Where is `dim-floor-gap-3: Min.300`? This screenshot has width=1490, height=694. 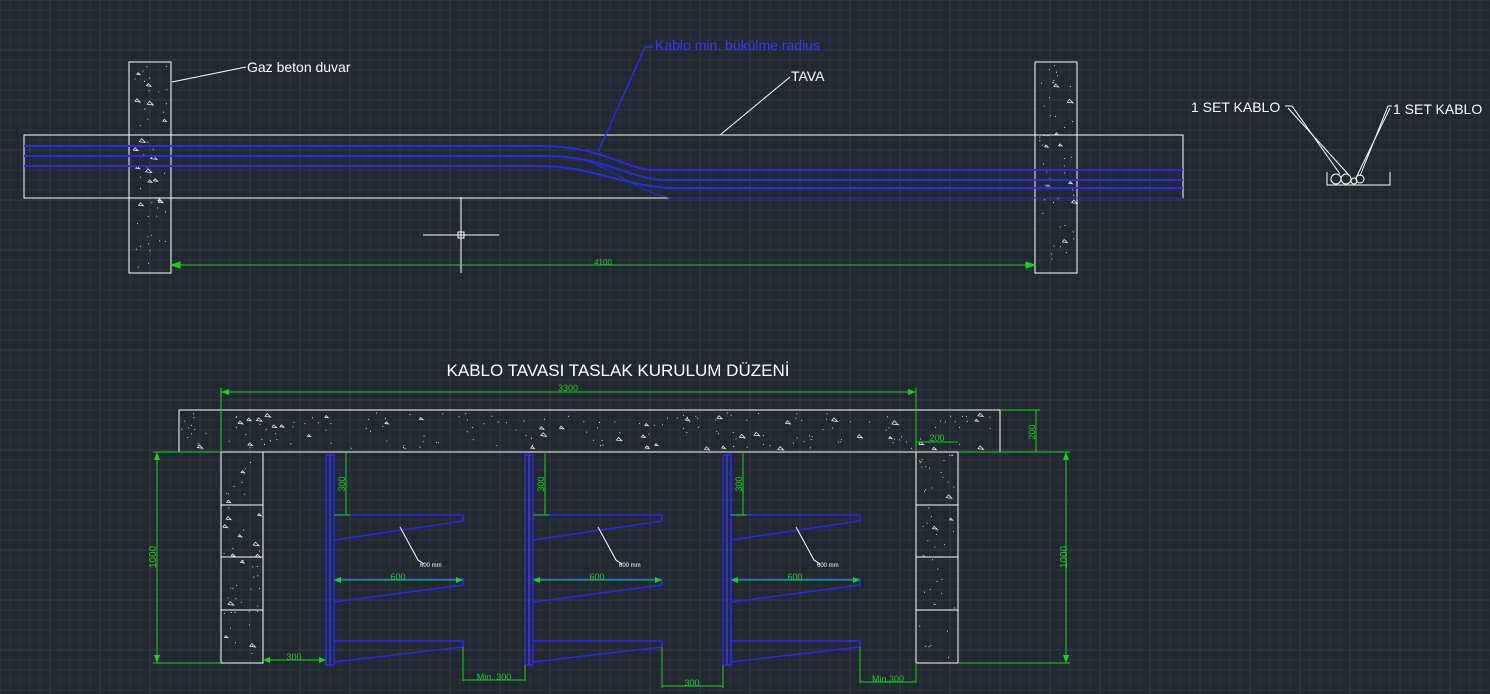 dim-floor-gap-3: Min.300 is located at coordinates (888, 679).